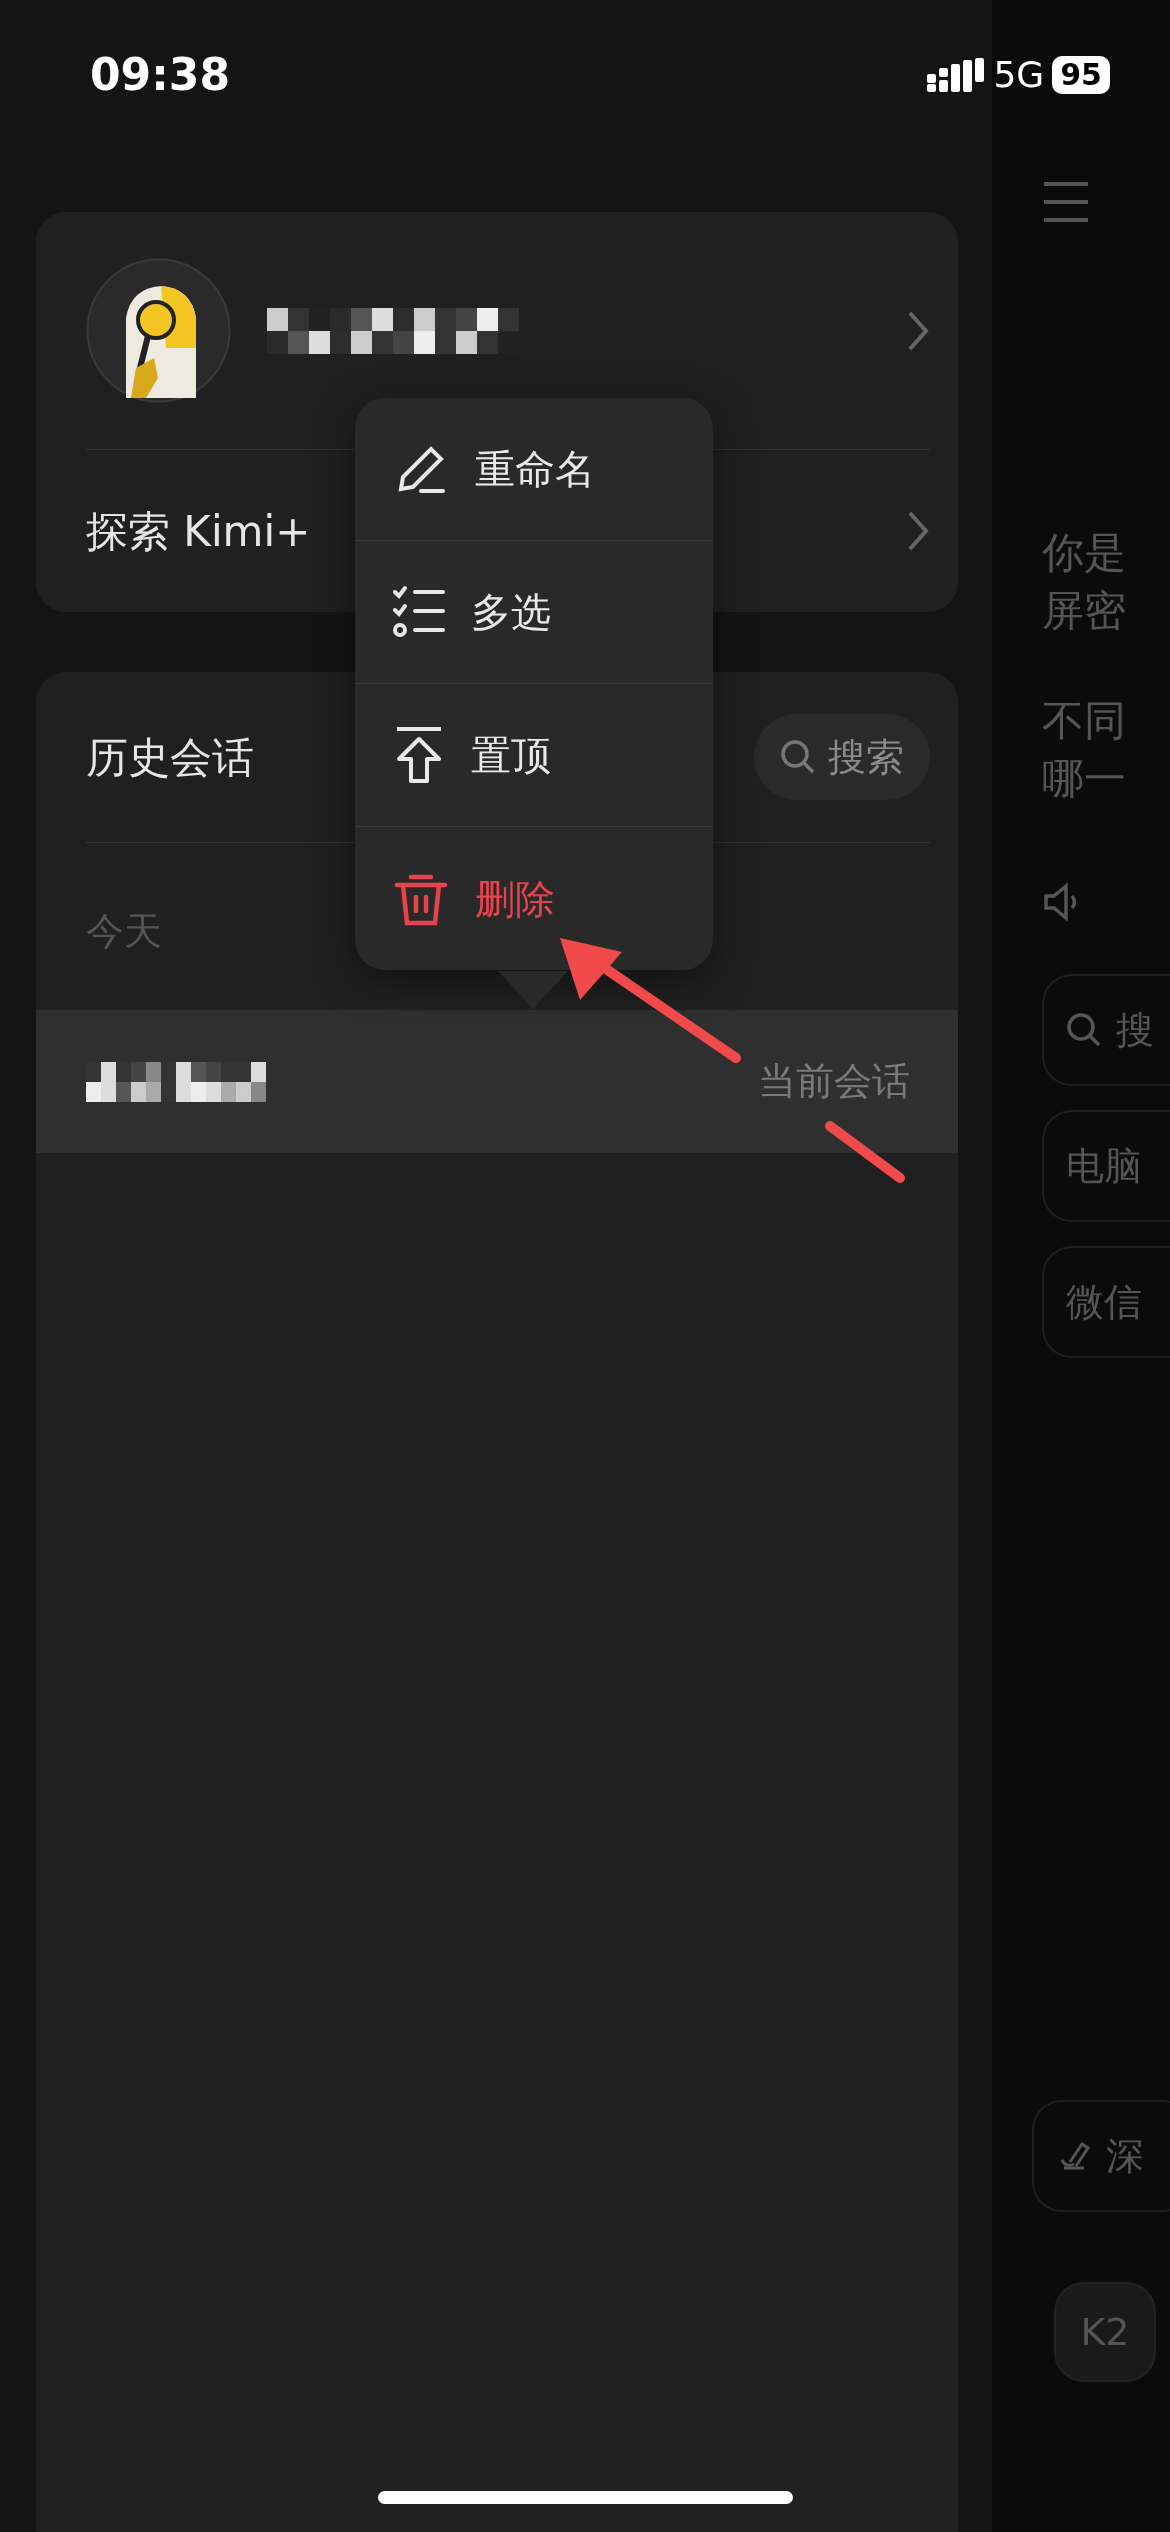 This screenshot has width=1170, height=2532. I want to click on search-button: 搜索, so click(842, 757).